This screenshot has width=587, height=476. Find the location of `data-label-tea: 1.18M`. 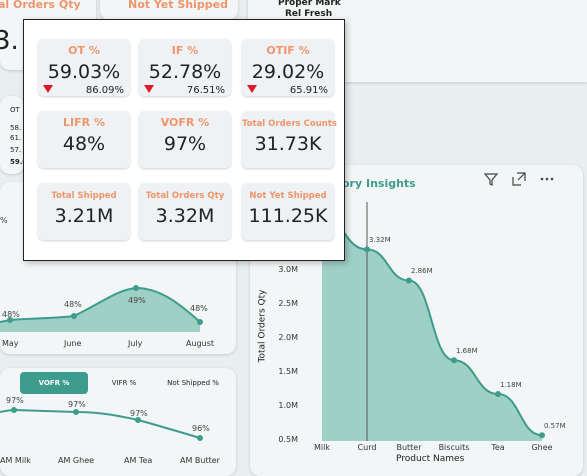

data-label-tea: 1.18M is located at coordinates (511, 385).